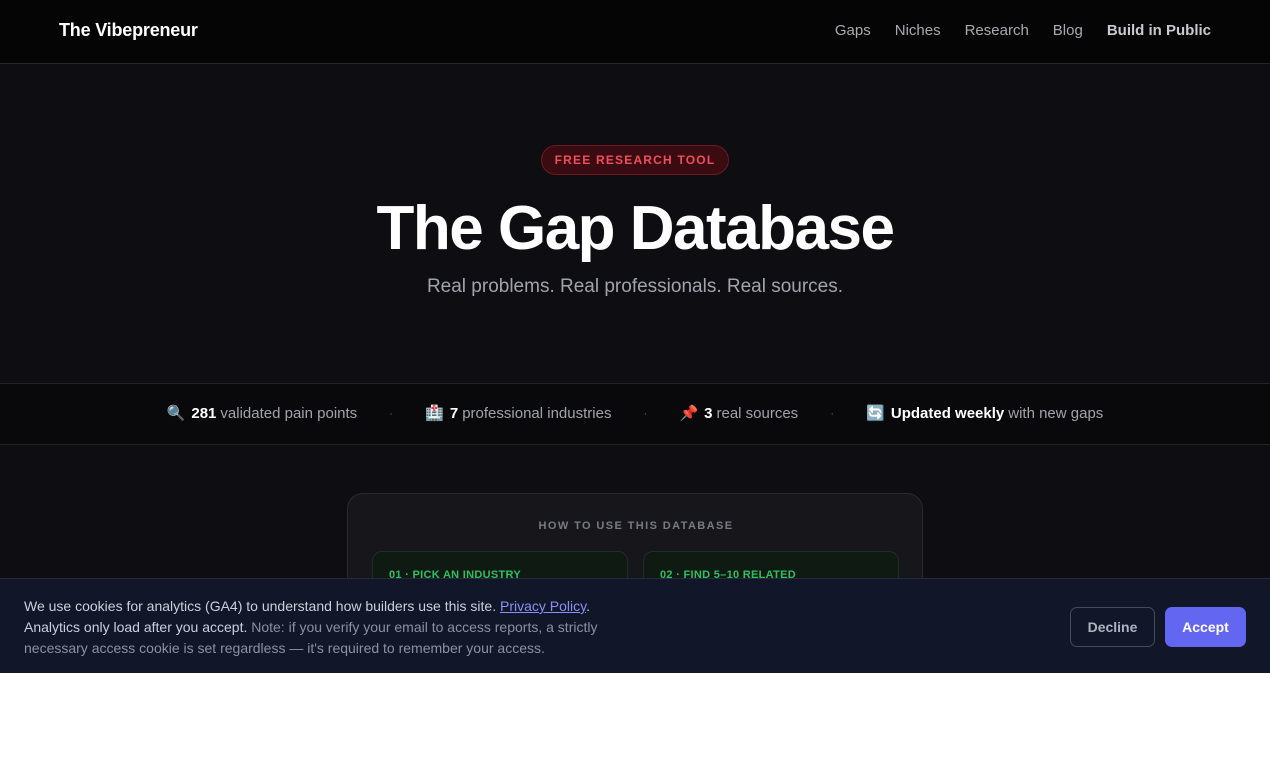 This screenshot has width=1270, height=760. Describe the element at coordinates (128, 30) in the screenshot. I see `brand-logo: The Vibepreneur` at that location.